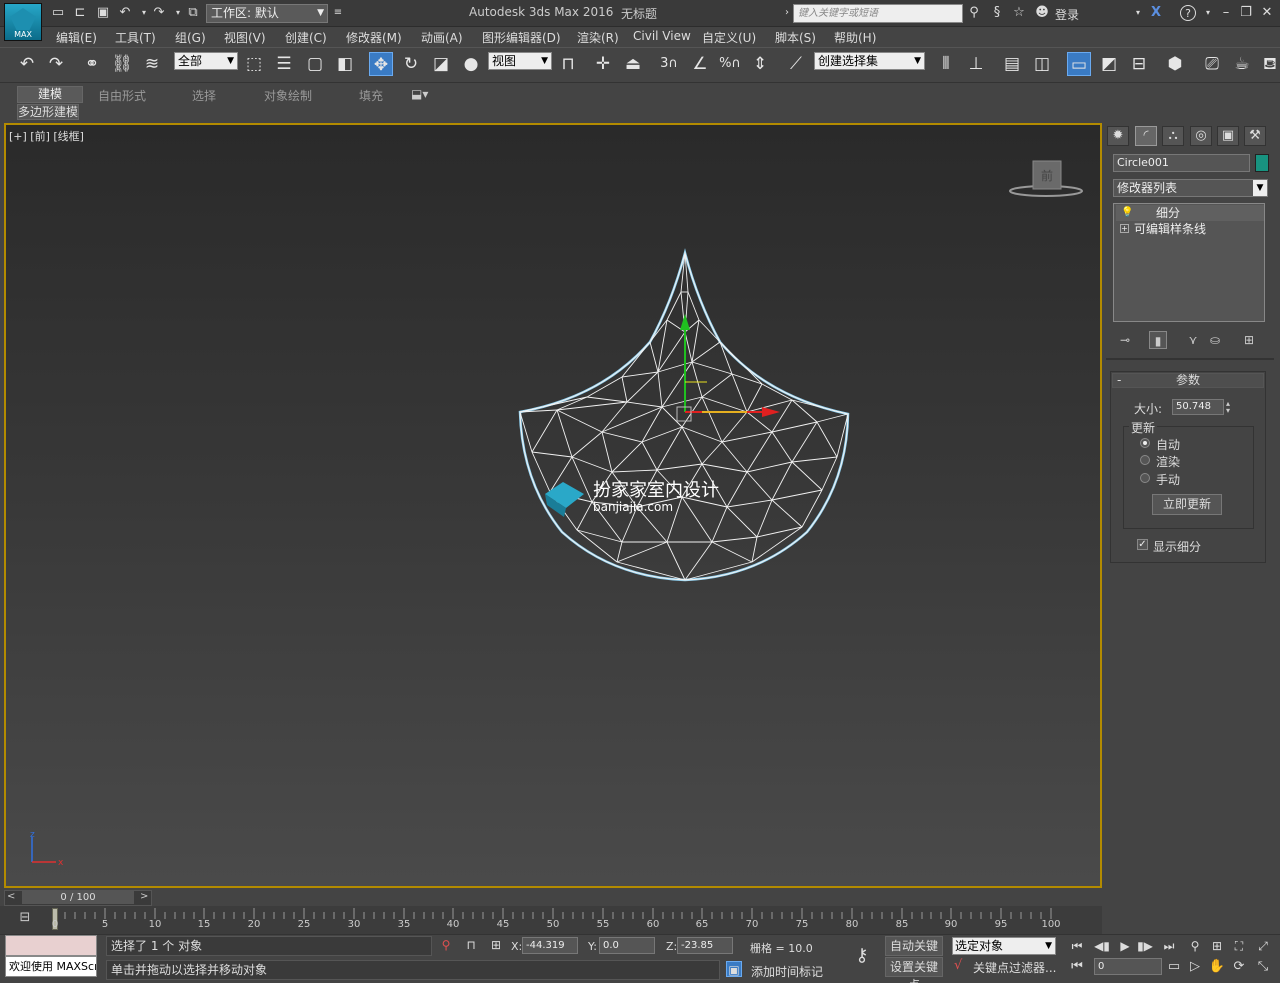  Describe the element at coordinates (1146, 136) in the screenshot. I see `modify-tab-icon: ◜` at that location.